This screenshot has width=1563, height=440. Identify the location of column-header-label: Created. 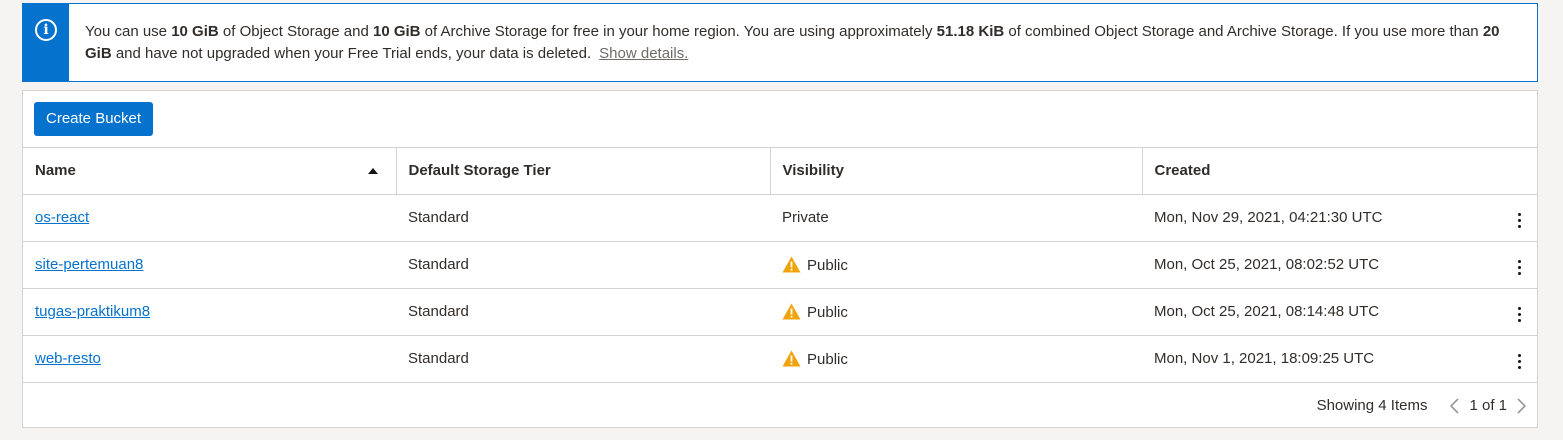
(1182, 171).